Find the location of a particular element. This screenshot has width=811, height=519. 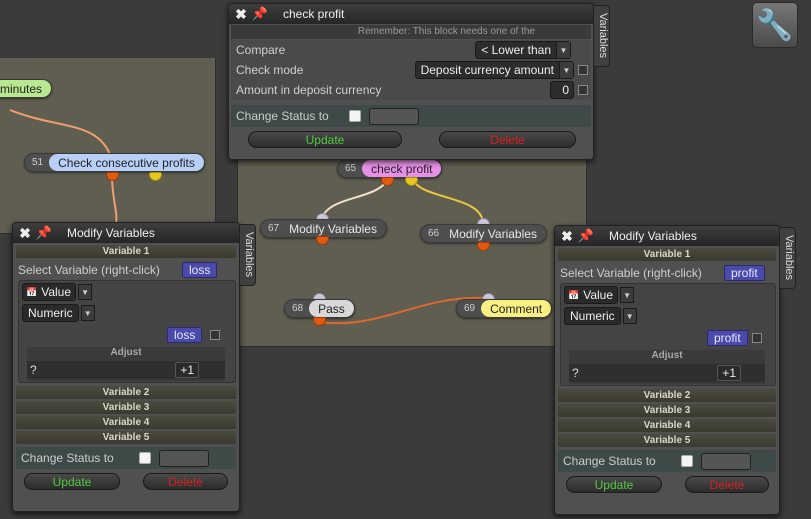

window-titlebar: ✖ 📌 check profit is located at coordinates (411, 14).